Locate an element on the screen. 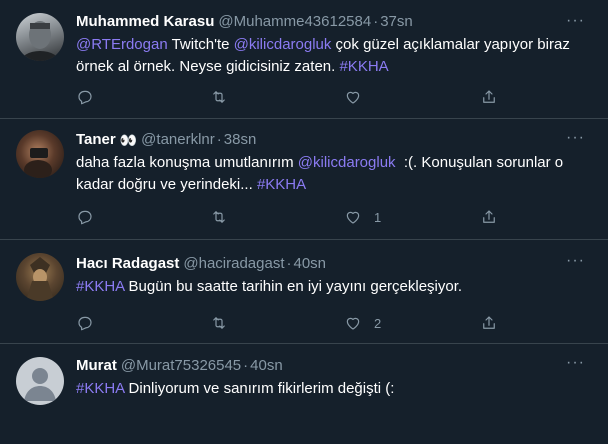 The image size is (608, 444). like-count: 2 is located at coordinates (378, 323).